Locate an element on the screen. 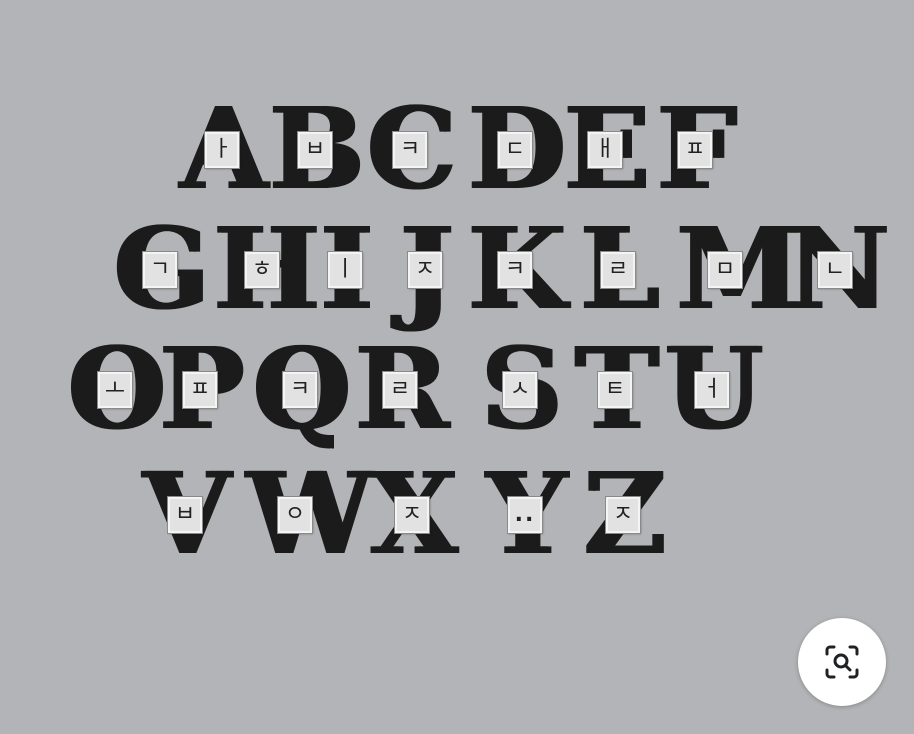 The width and height of the screenshot is (914, 734). glyph-cell-r: R ㄹ is located at coordinates (400, 390).